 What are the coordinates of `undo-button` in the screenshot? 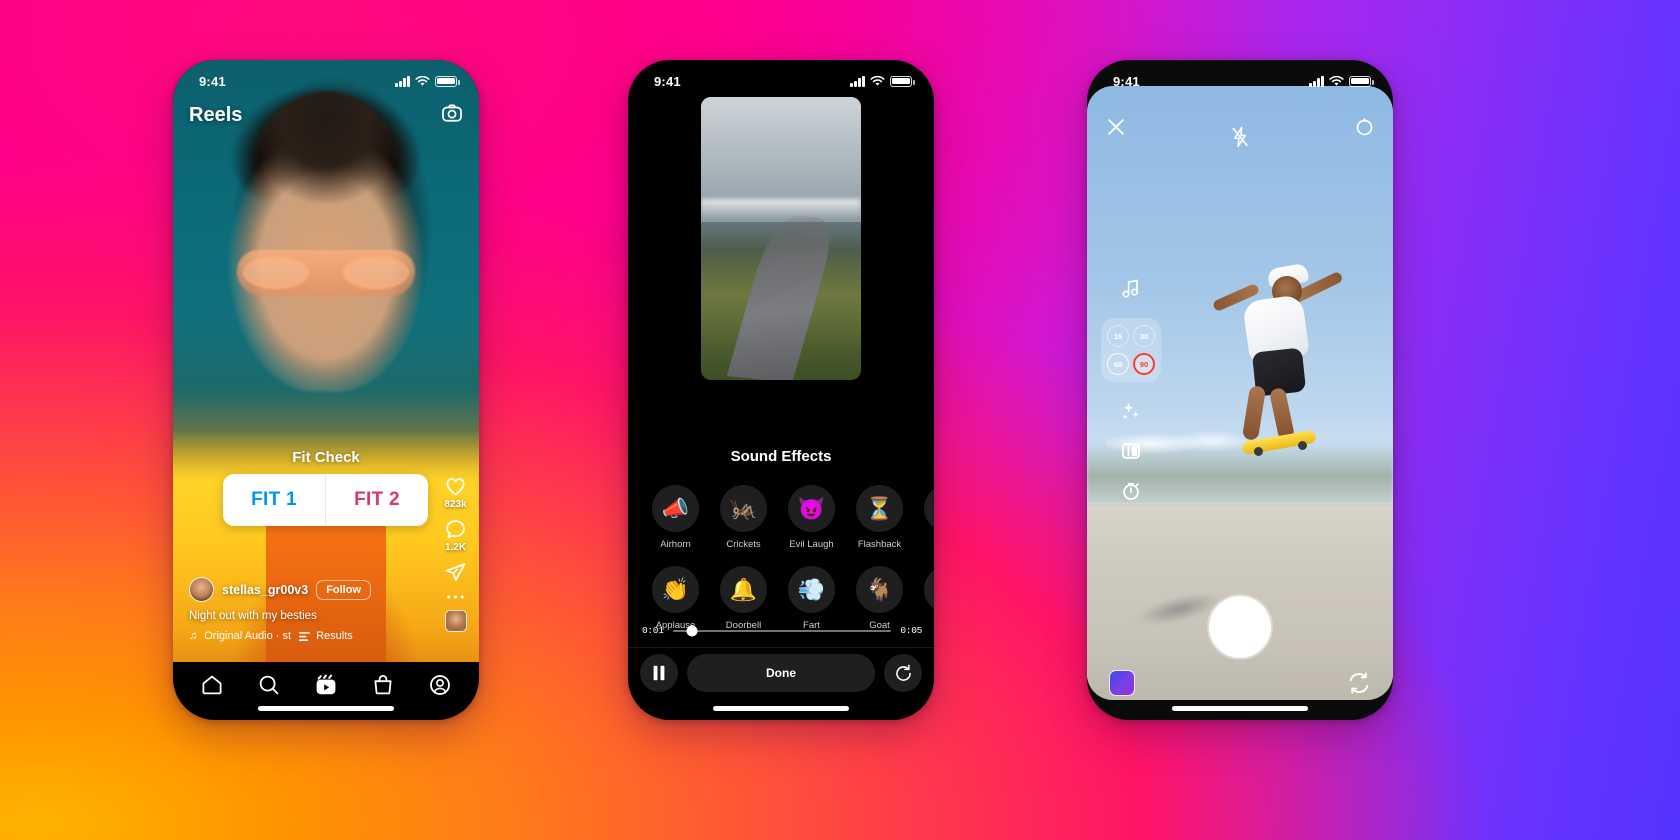 It's located at (903, 673).